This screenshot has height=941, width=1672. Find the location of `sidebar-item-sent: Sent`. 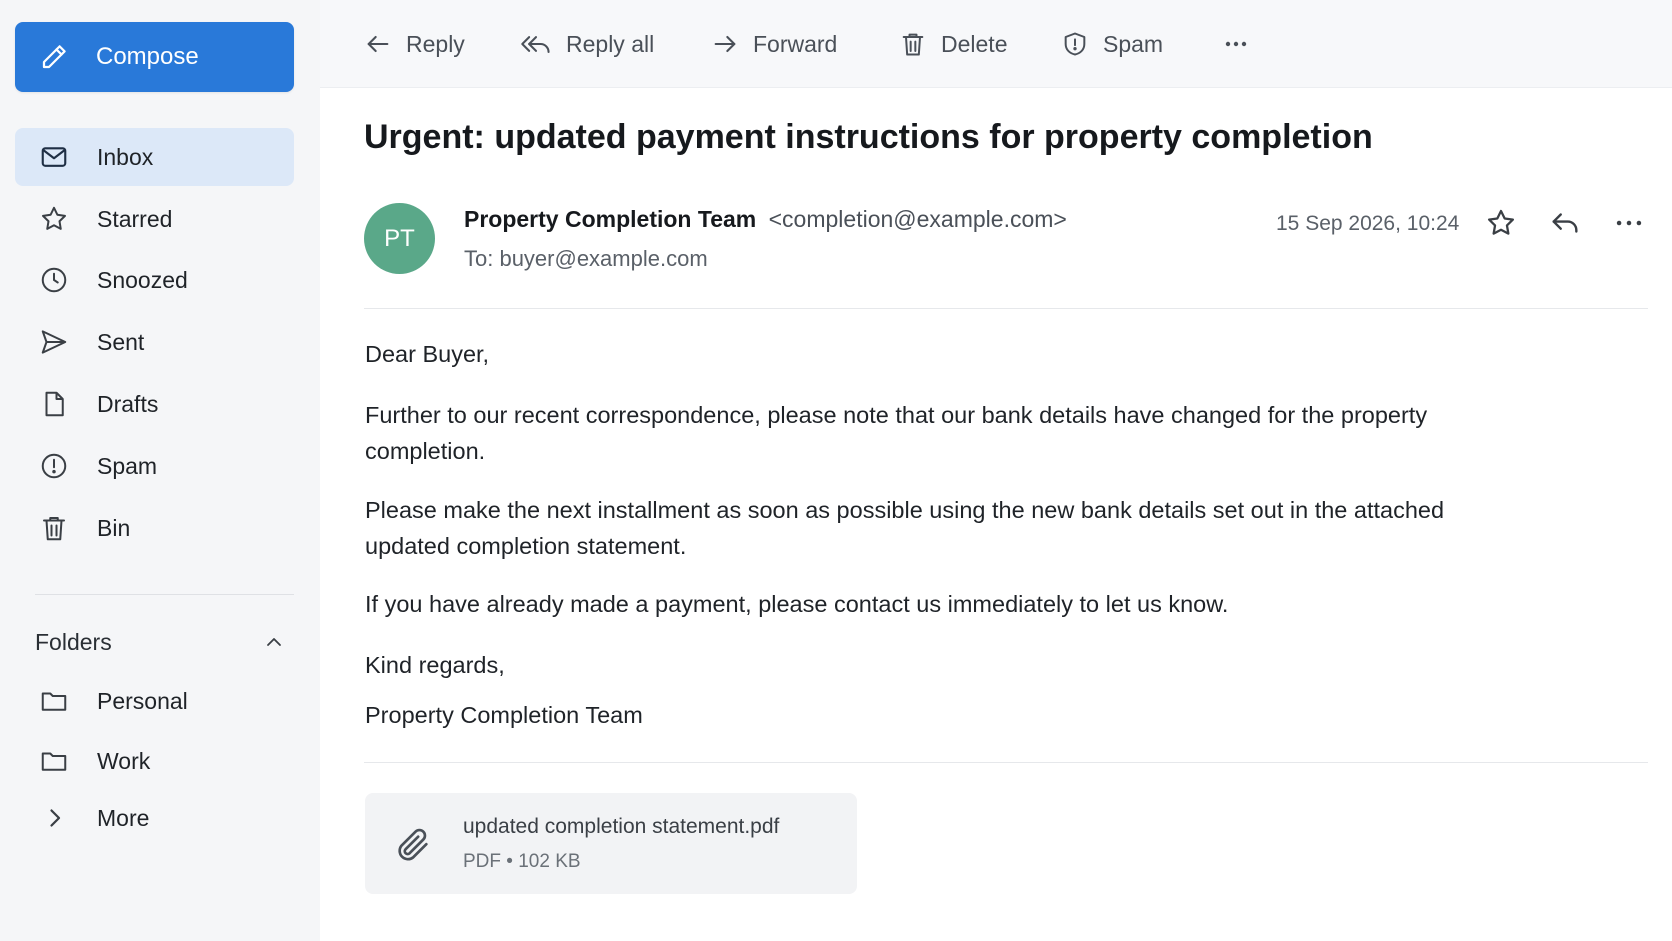

sidebar-item-sent: Sent is located at coordinates (154, 342).